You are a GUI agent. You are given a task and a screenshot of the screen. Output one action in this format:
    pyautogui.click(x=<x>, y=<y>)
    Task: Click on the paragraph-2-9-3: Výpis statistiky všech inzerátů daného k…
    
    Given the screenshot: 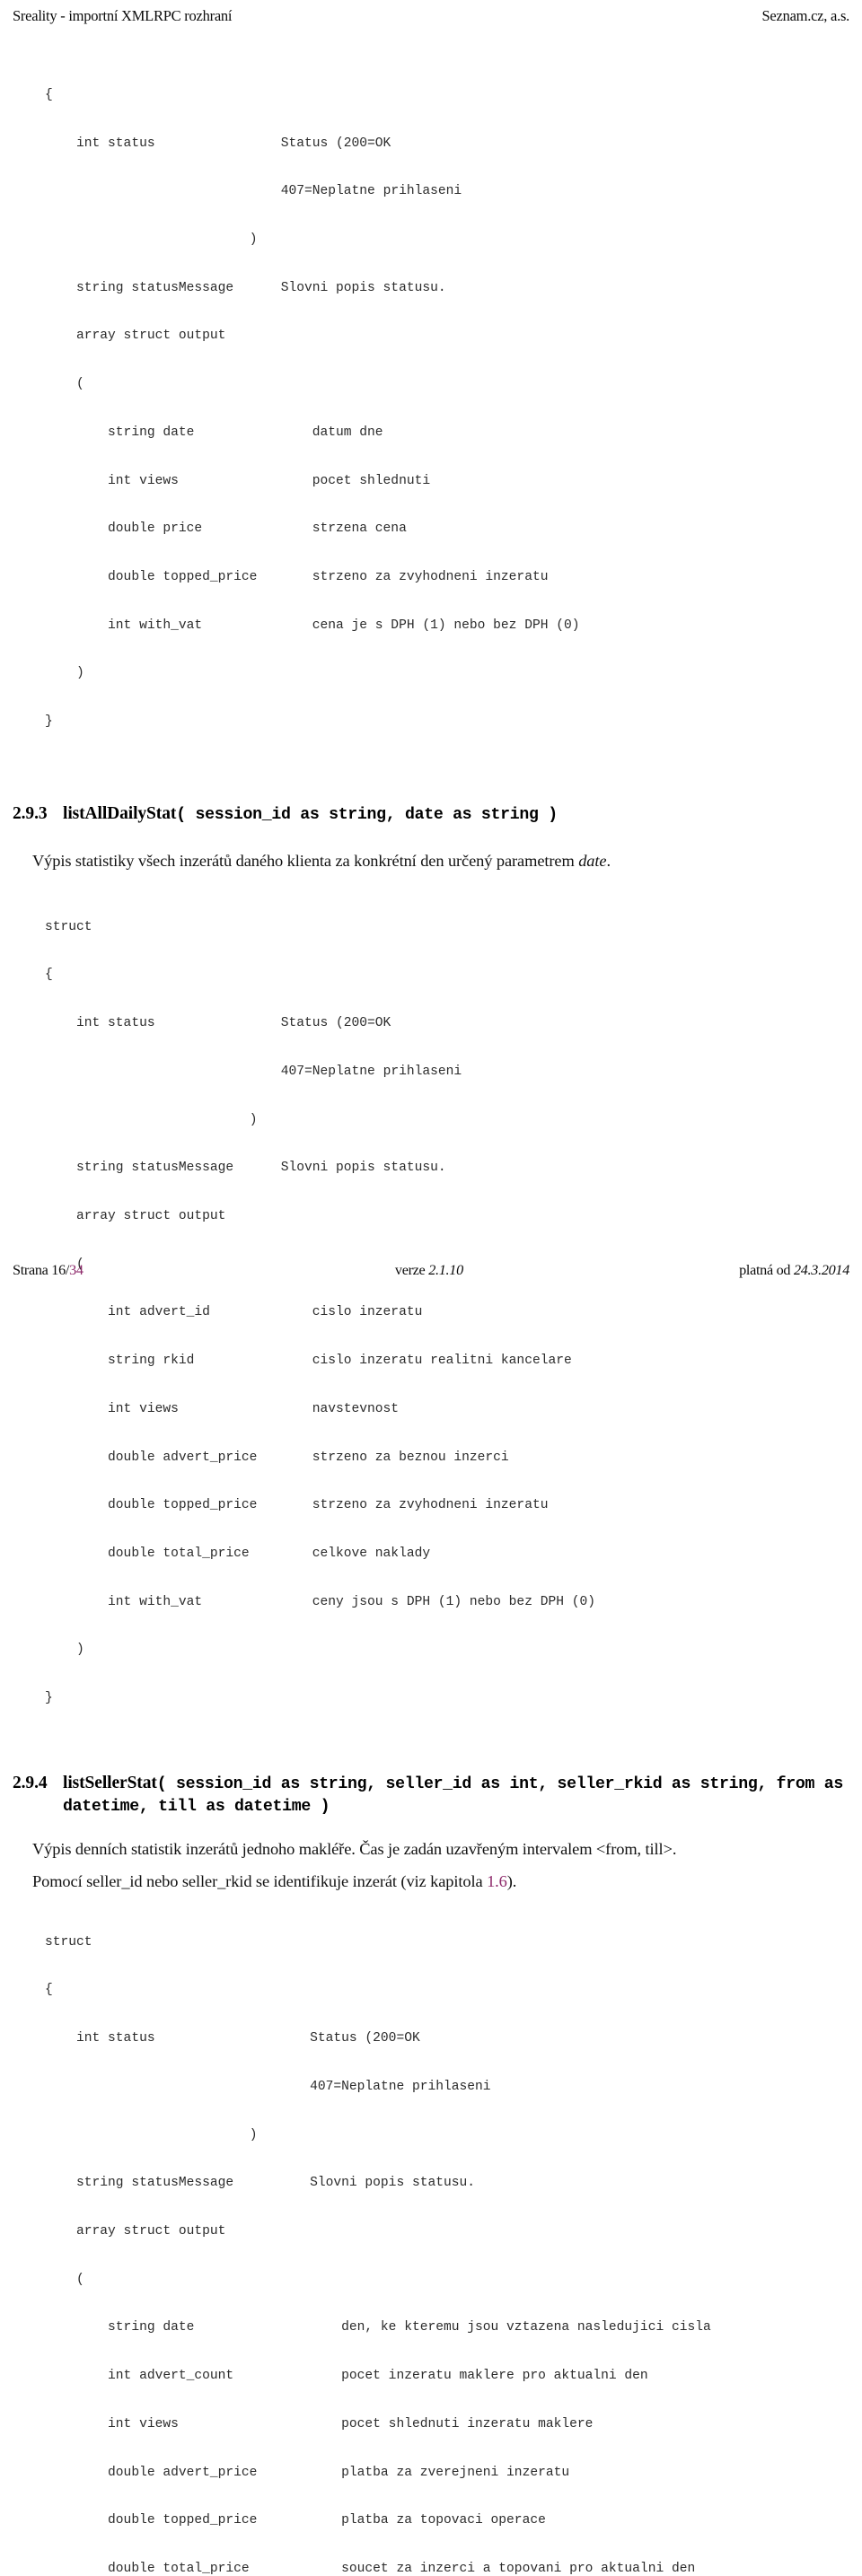 What is the action you would take?
    pyautogui.click(x=431, y=861)
    